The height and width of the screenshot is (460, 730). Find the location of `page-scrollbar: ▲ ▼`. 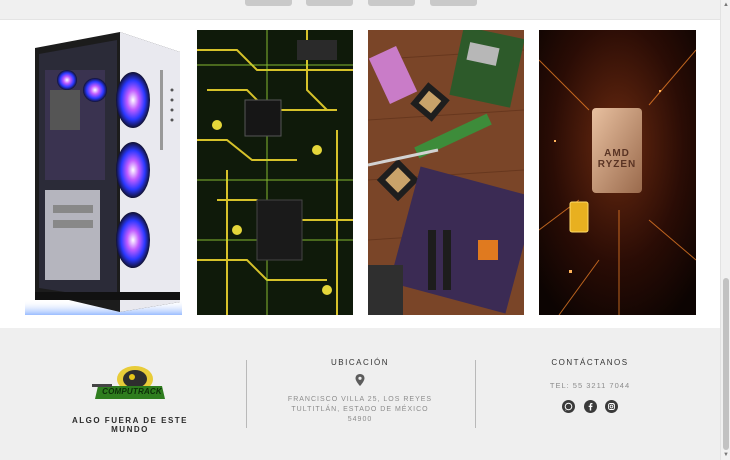

page-scrollbar: ▲ ▼ is located at coordinates (725, 230).